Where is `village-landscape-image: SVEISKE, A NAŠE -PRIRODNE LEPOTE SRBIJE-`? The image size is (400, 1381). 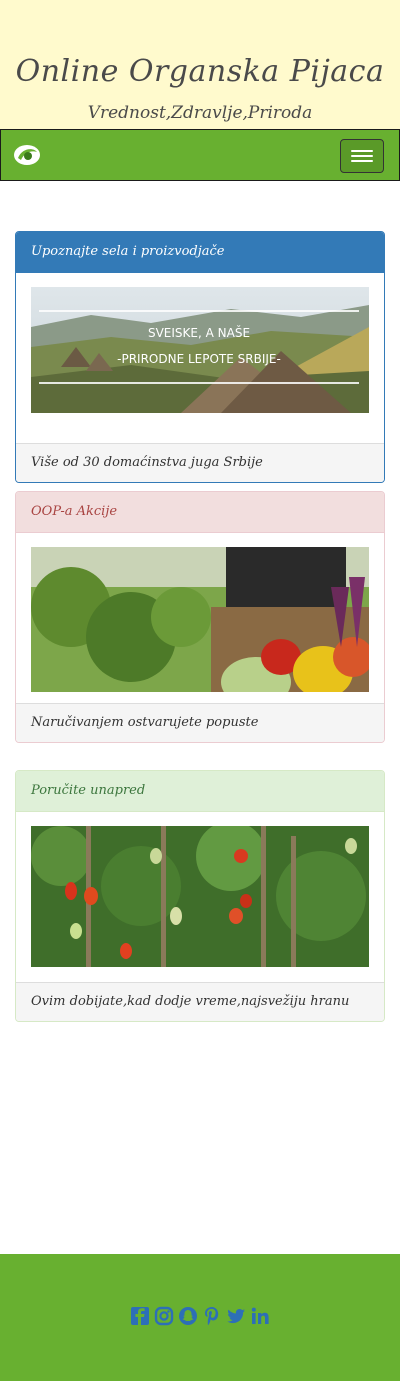 village-landscape-image: SVEISKE, A NAŠE -PRIRODNE LEPOTE SRBIJE- is located at coordinates (200, 350).